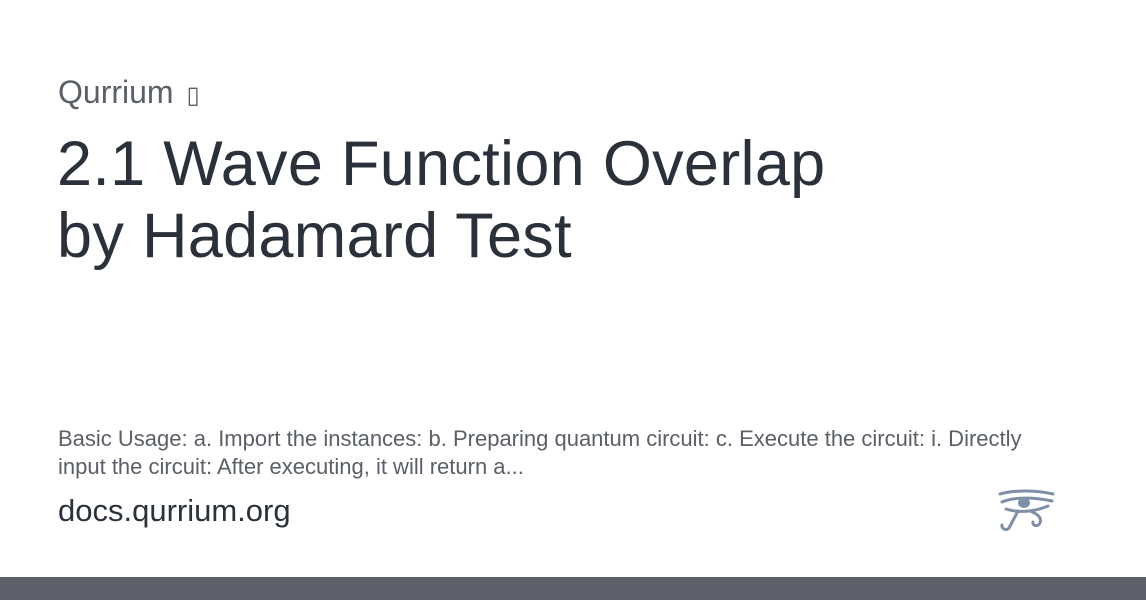  Describe the element at coordinates (193, 95) in the screenshot. I see `missing-glyph-icon: ▯` at that location.